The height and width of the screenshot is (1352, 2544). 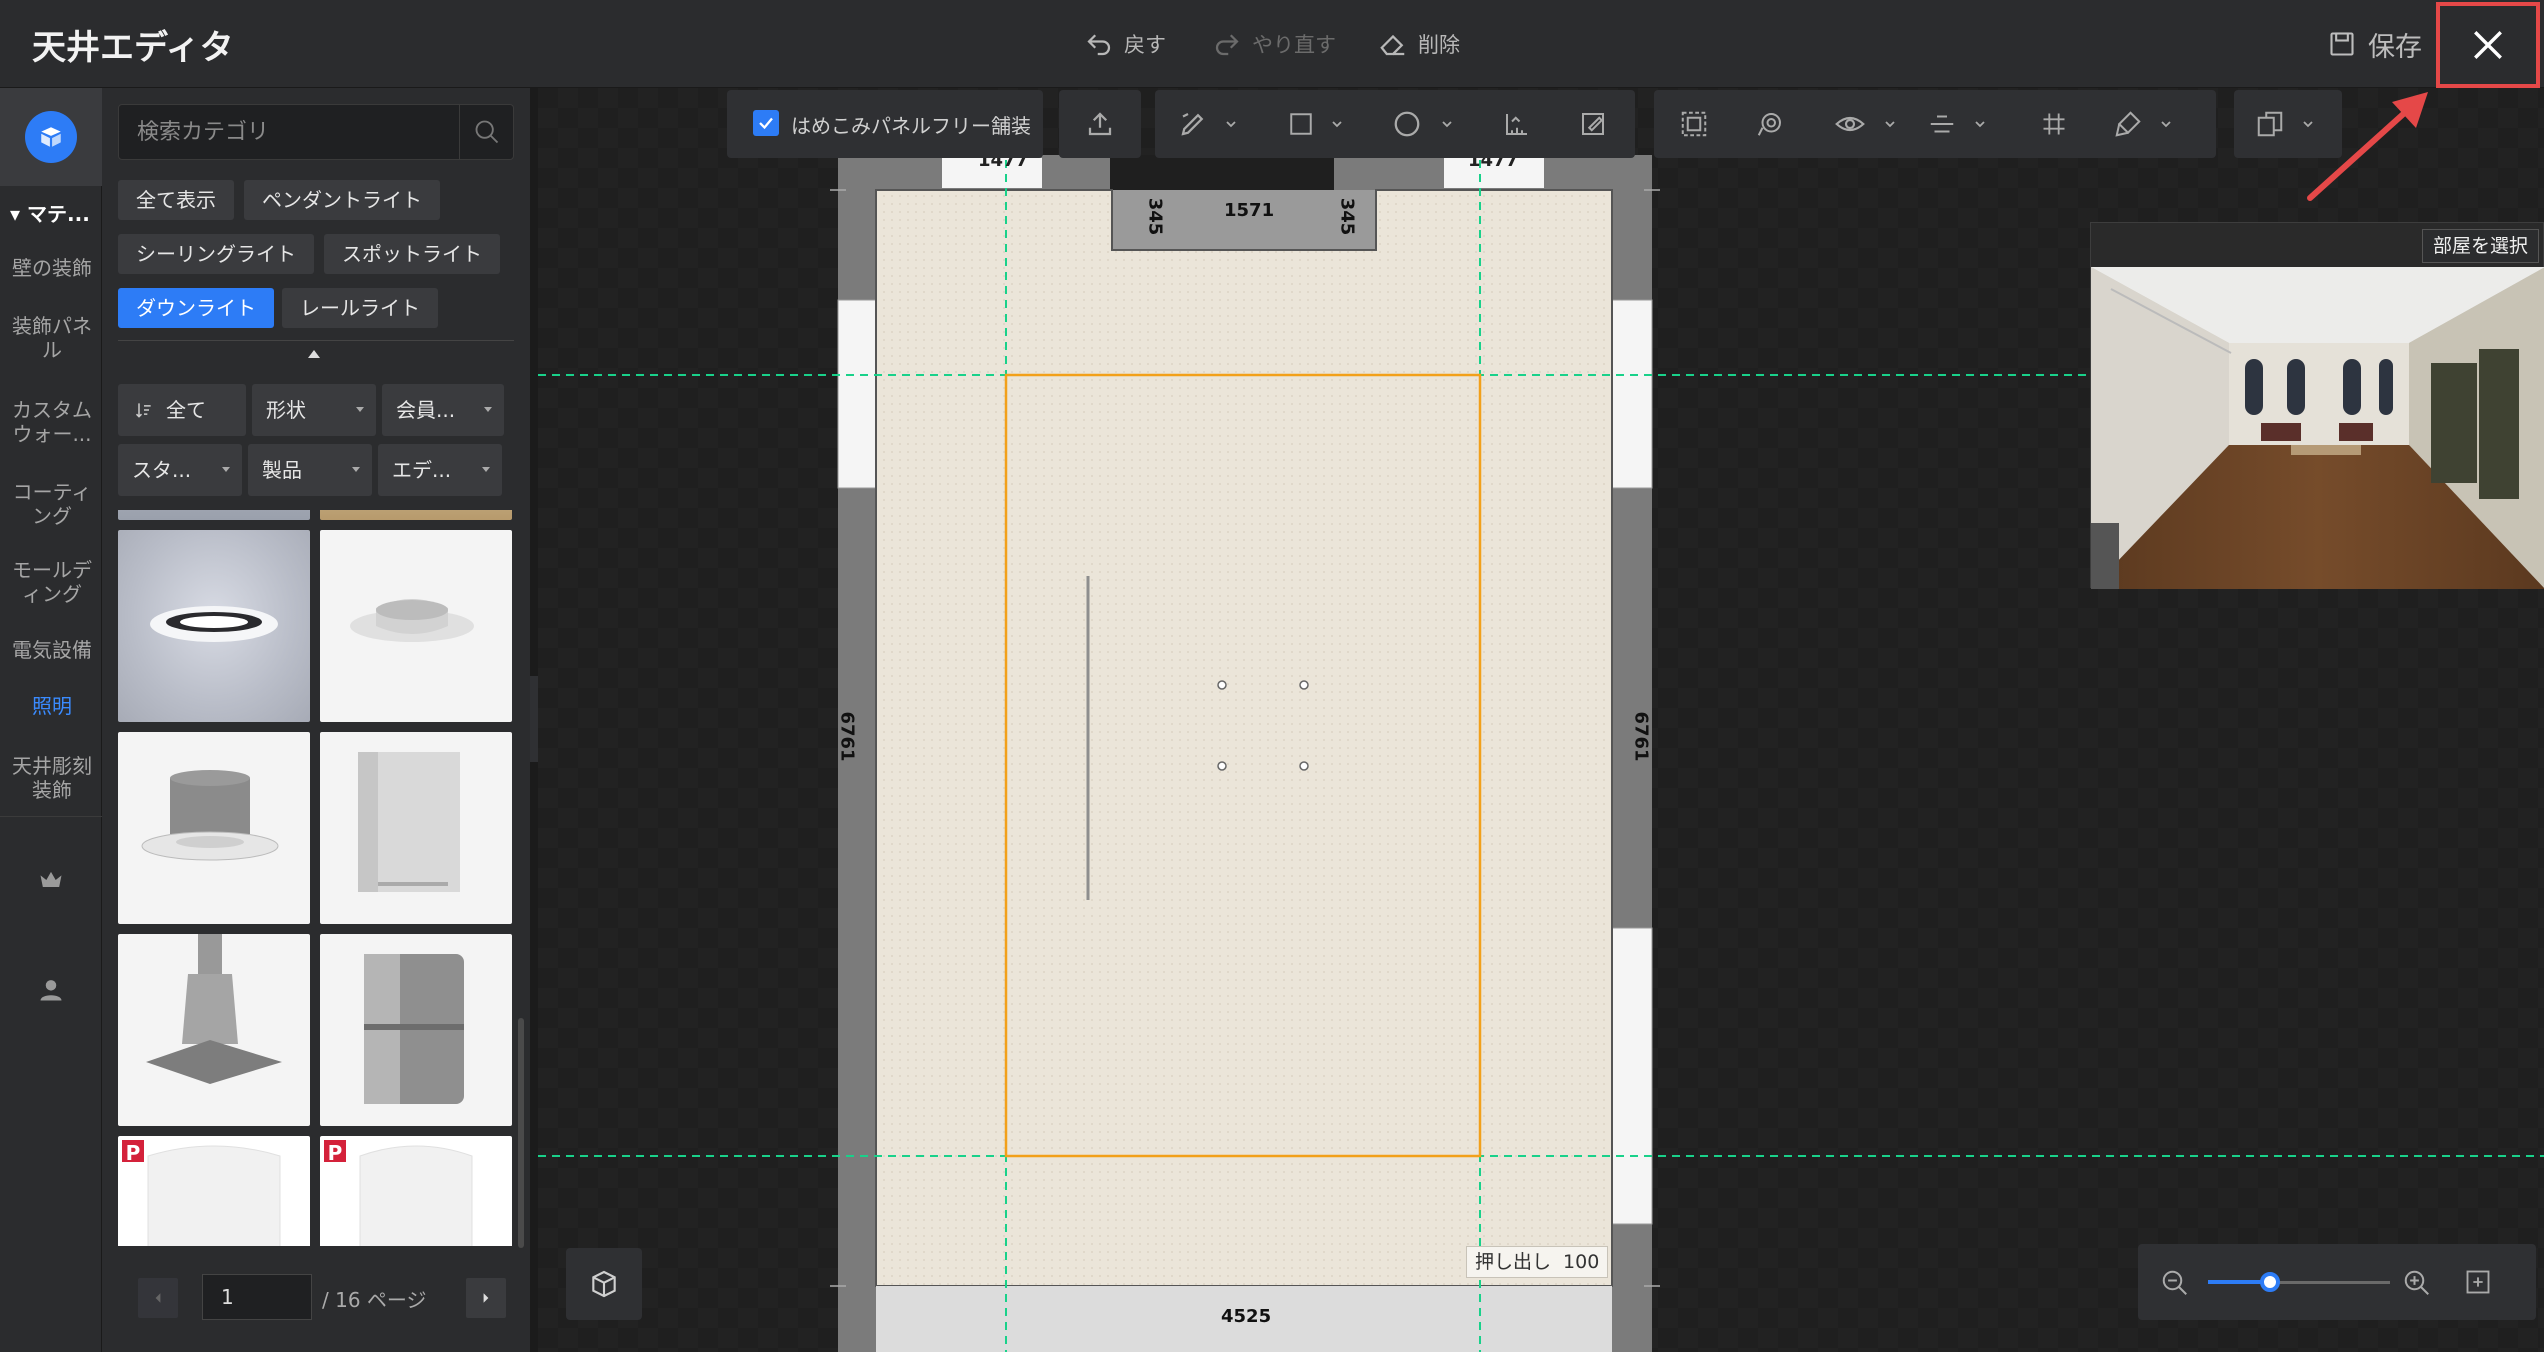 I want to click on dim-notch-right: 345, so click(x=1347, y=216).